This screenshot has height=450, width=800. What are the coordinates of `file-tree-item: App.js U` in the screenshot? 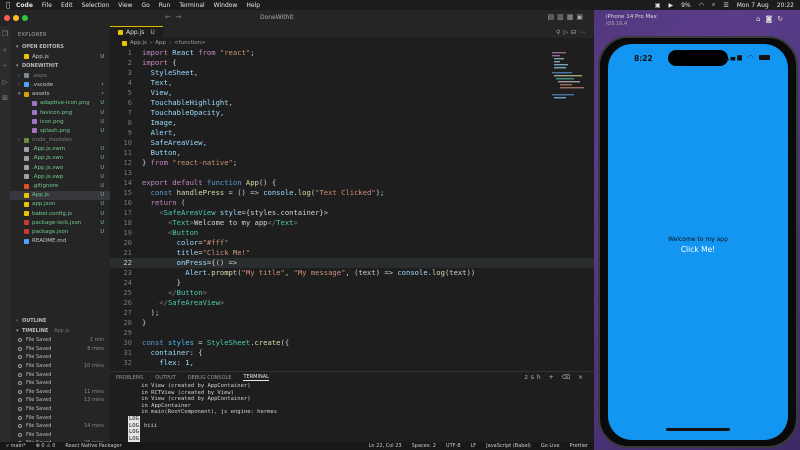 It's located at (60, 195).